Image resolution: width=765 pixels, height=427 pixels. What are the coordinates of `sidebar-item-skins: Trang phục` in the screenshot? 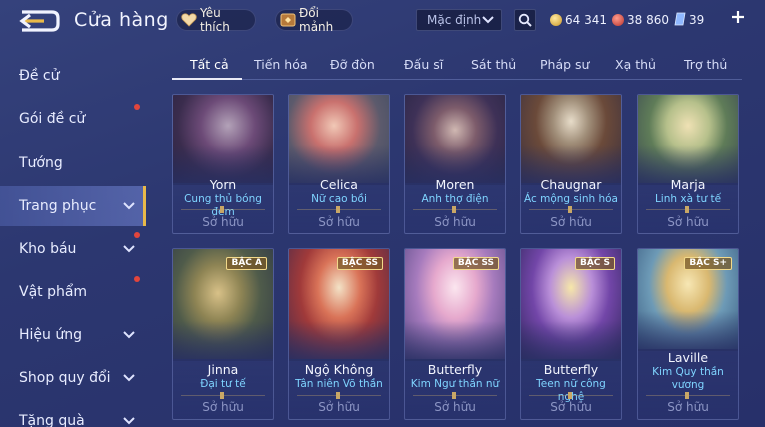 It's located at (73, 206).